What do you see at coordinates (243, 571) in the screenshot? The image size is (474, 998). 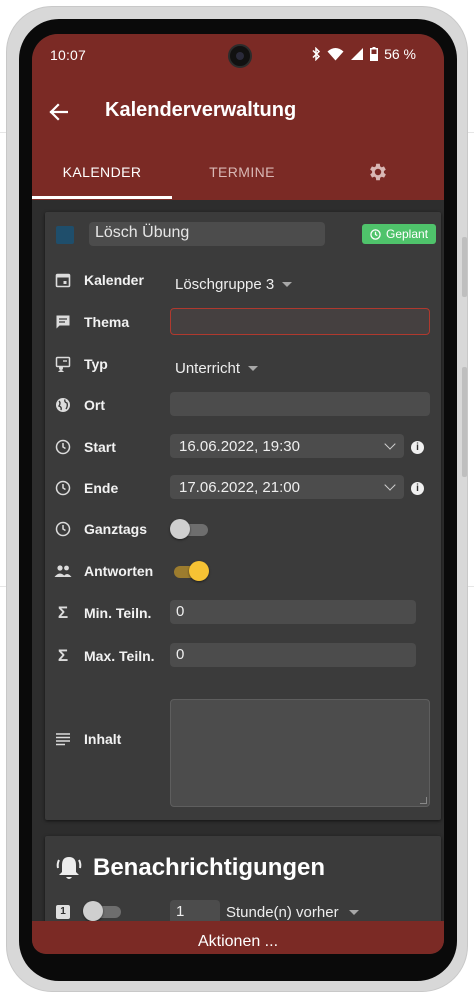 I see `row-antworten: Antworten` at bounding box center [243, 571].